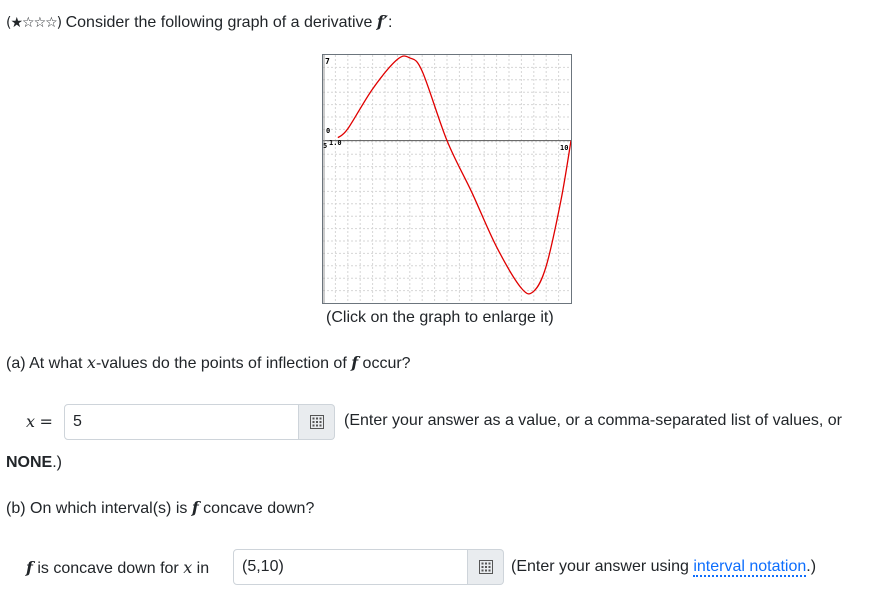 This screenshot has width=889, height=601. I want to click on part-a-suffix: occur?, so click(384, 363).